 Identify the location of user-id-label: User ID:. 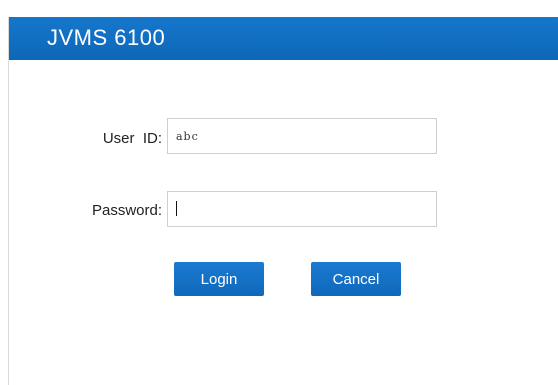
(132, 138).